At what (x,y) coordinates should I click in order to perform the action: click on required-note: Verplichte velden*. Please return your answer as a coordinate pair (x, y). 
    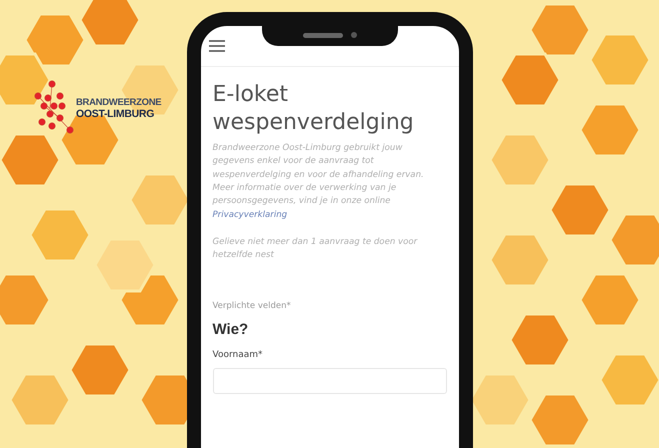
    Looking at the image, I should click on (252, 305).